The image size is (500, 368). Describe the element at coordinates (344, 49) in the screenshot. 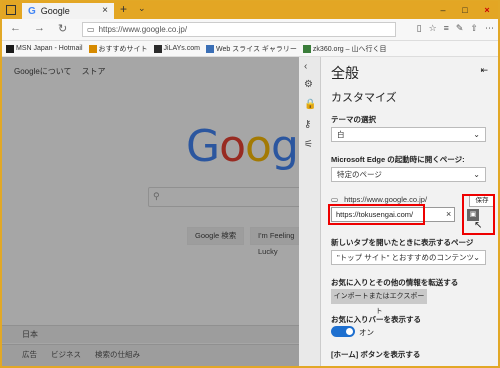

I see `favorite-item: zk360.org – 山へ行く目` at that location.